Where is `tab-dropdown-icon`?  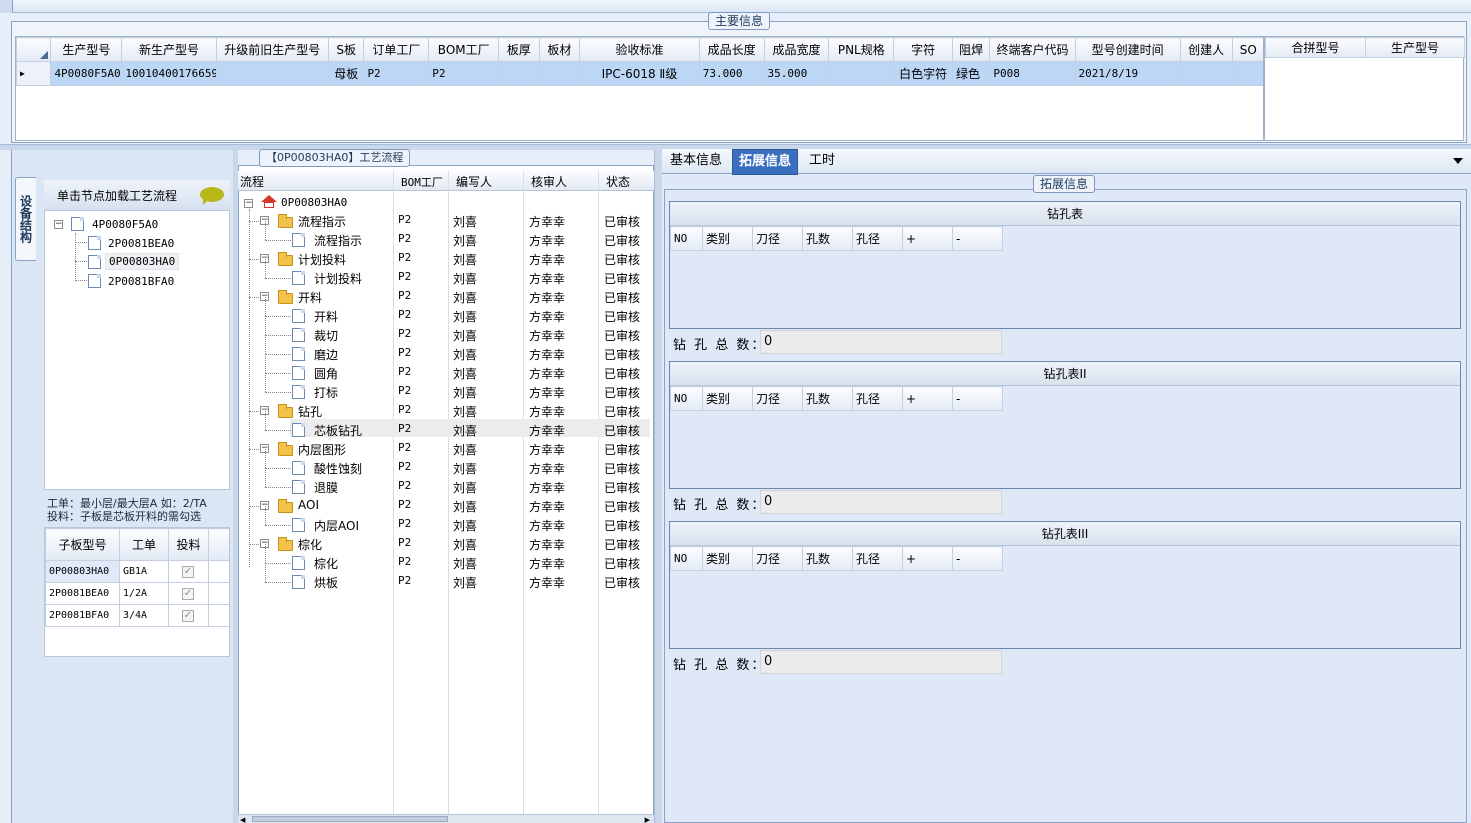 tab-dropdown-icon is located at coordinates (1458, 161).